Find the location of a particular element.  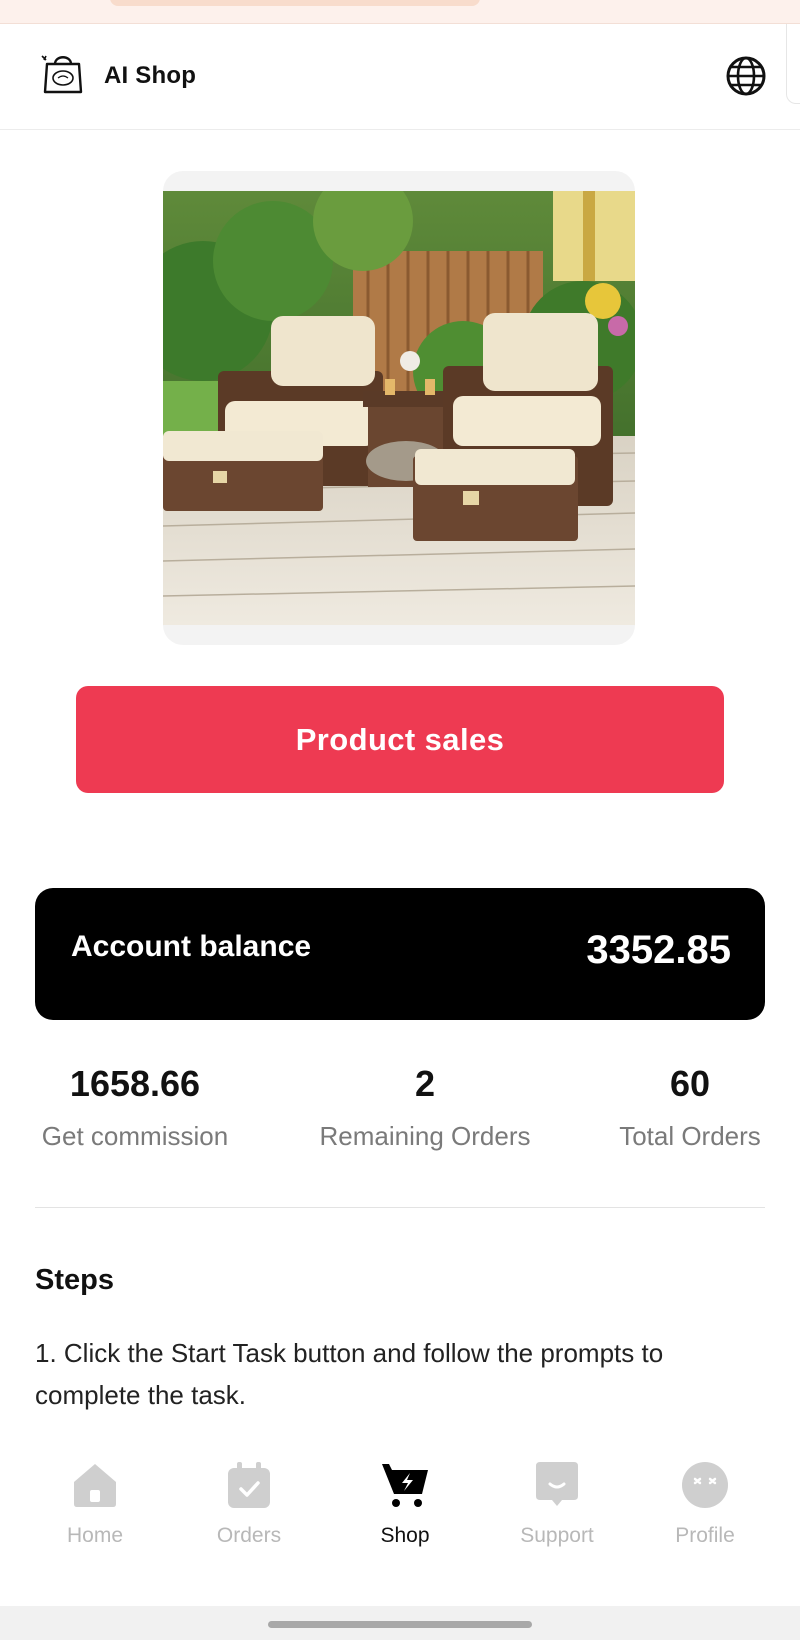

divider is located at coordinates (400, 1207).